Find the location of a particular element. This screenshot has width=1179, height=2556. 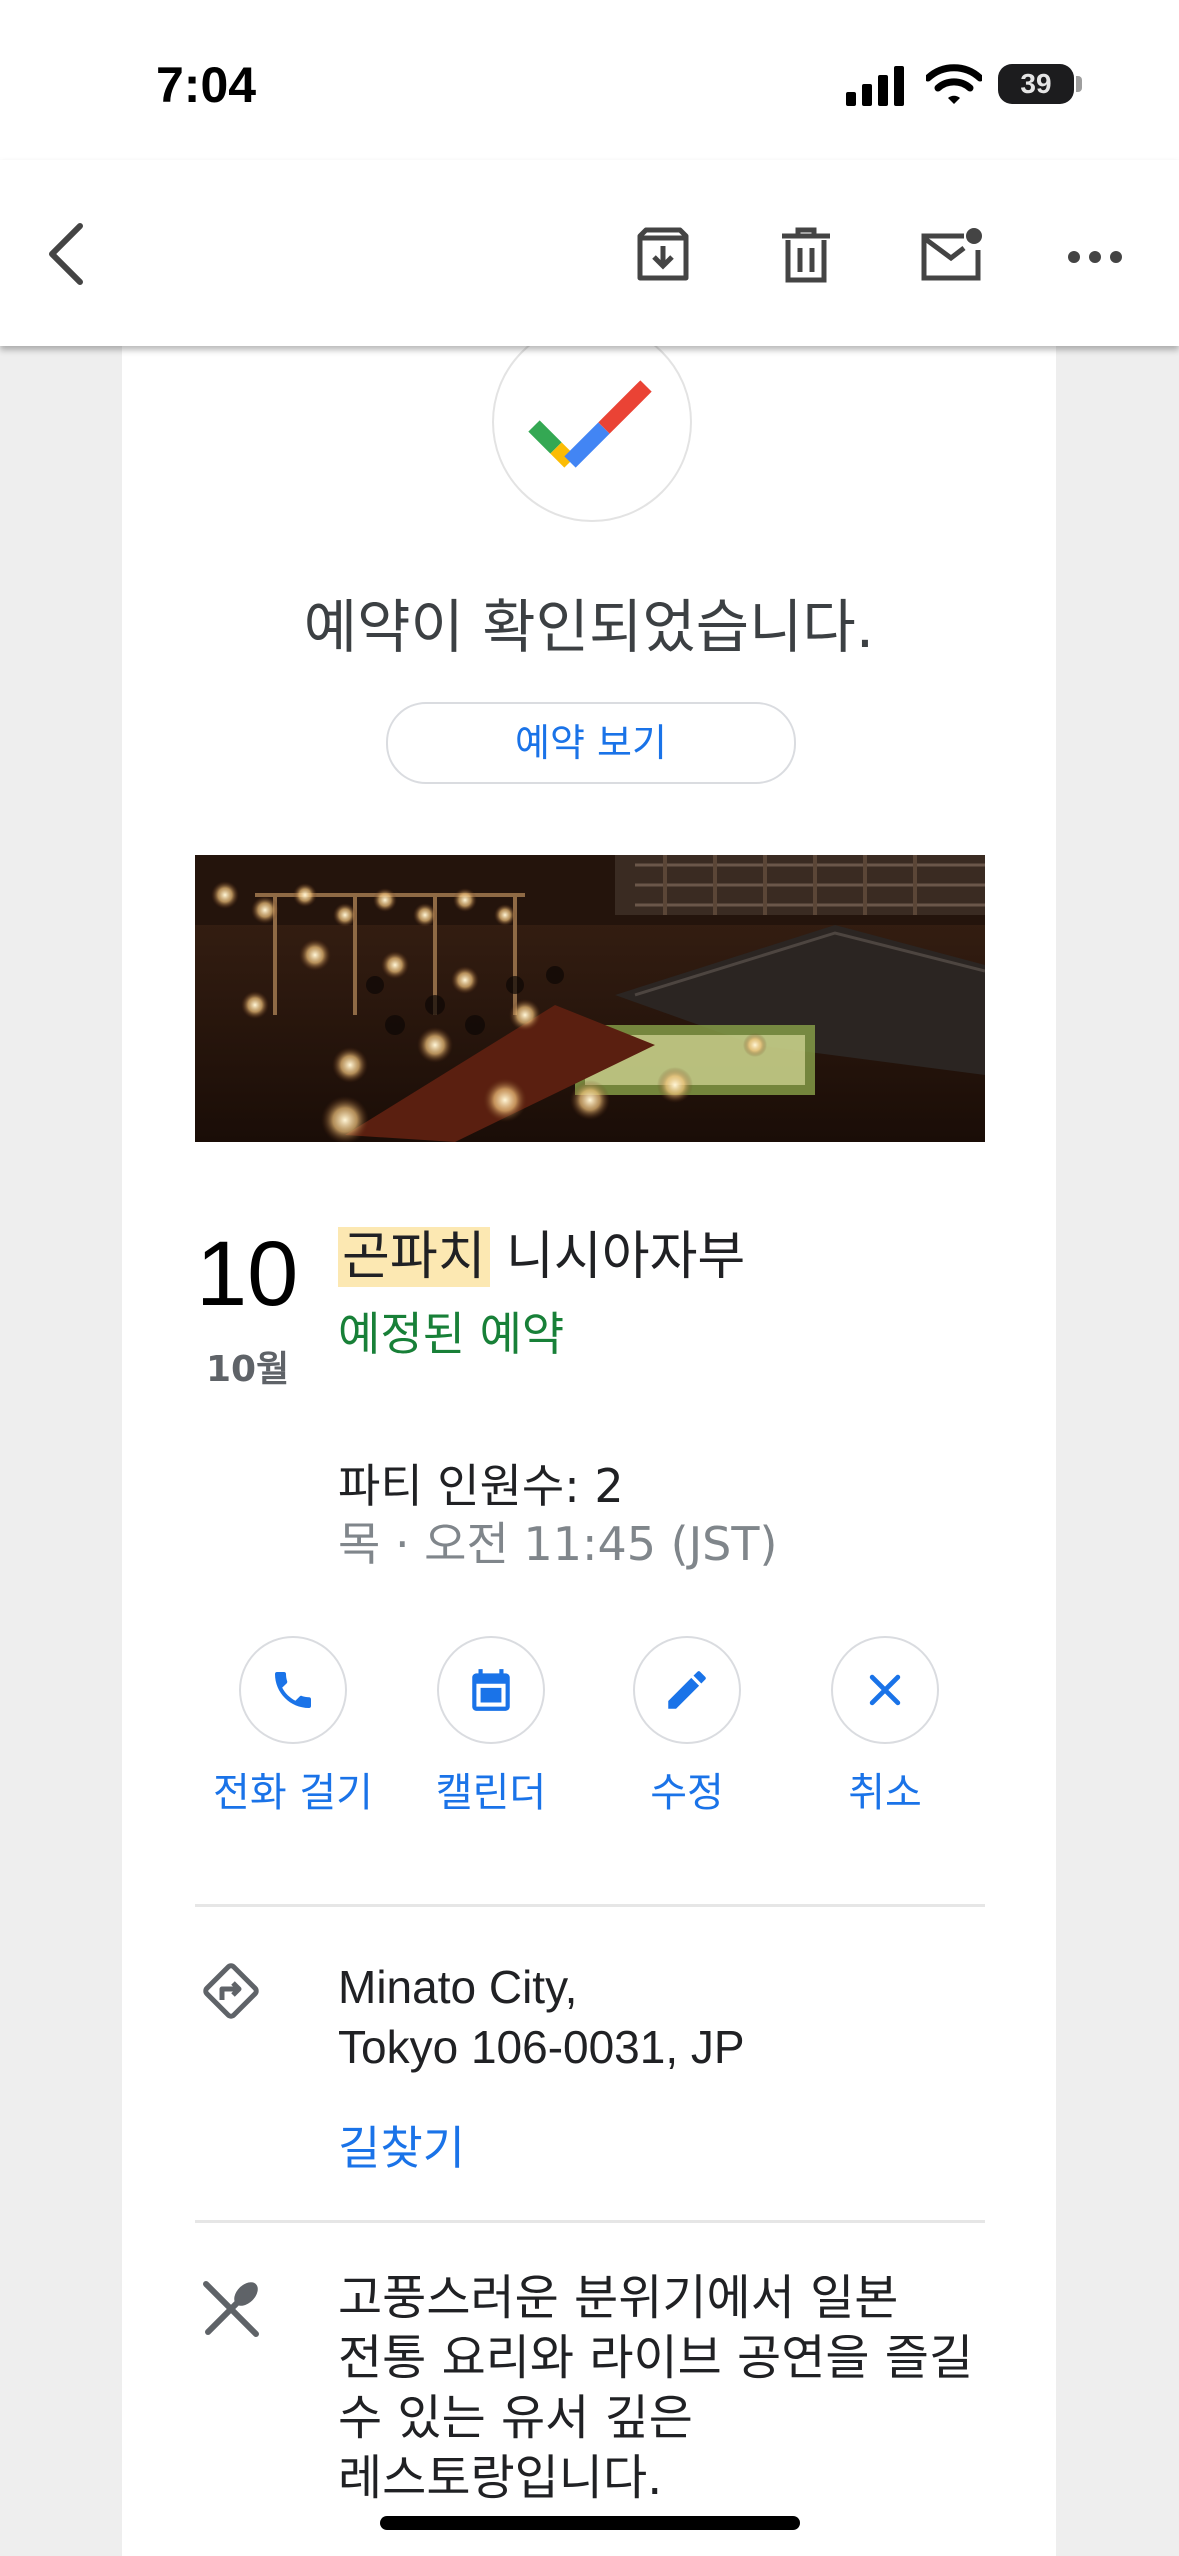

edit-action: 수정 is located at coordinates (687, 1727).